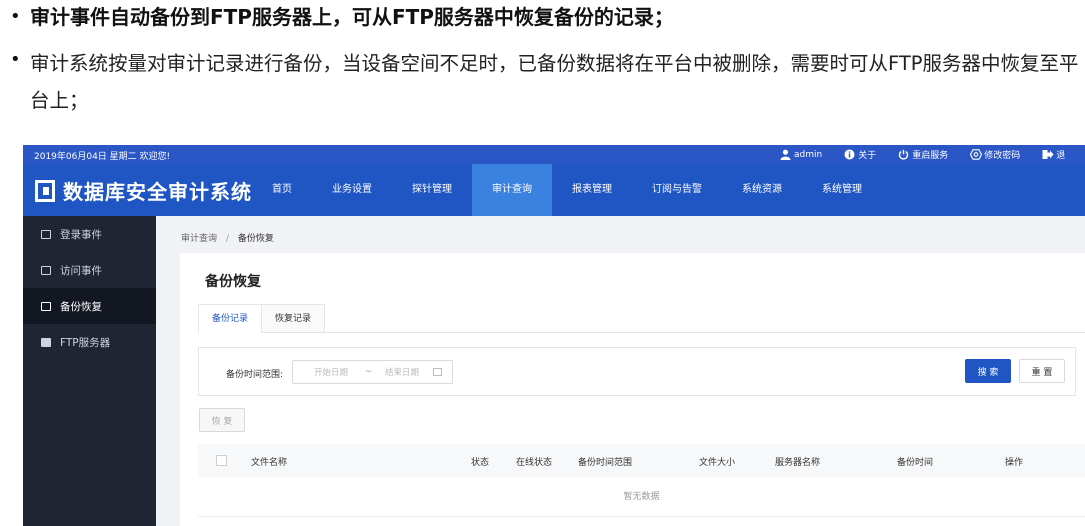 This screenshot has height=526, width=1085. What do you see at coordinates (512, 190) in the screenshot?
I see `nav-item-audit-query: 审计查询` at bounding box center [512, 190].